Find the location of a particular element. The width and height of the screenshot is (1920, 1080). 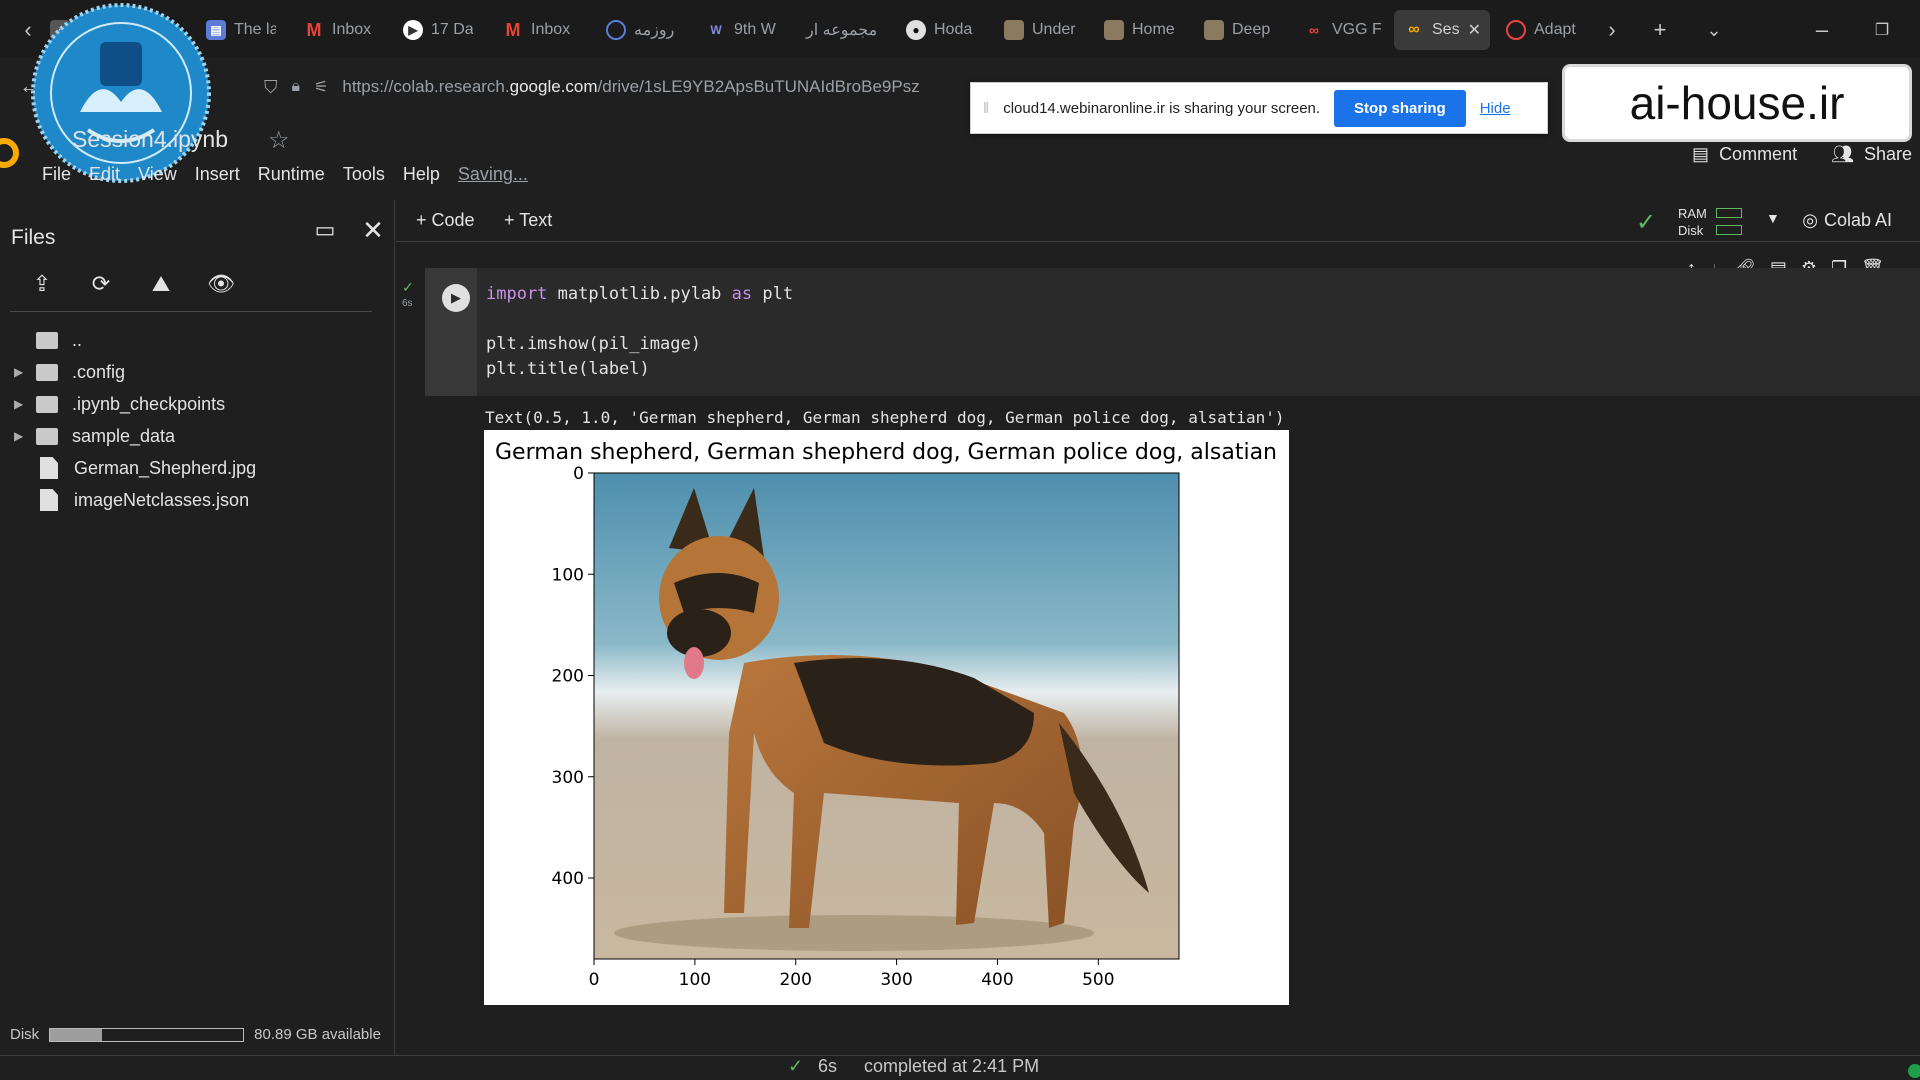

restore-icon: ❐ is located at coordinates (1882, 30).